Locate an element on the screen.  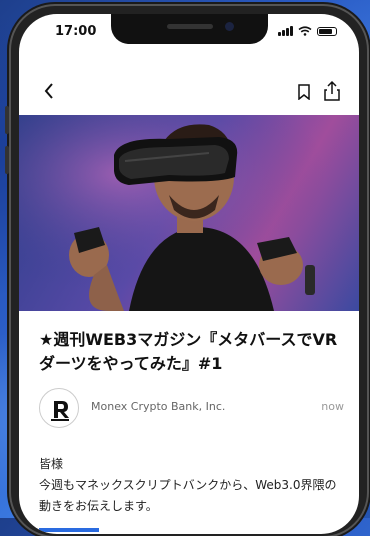
status-time: 17:00 is located at coordinates (76, 31).